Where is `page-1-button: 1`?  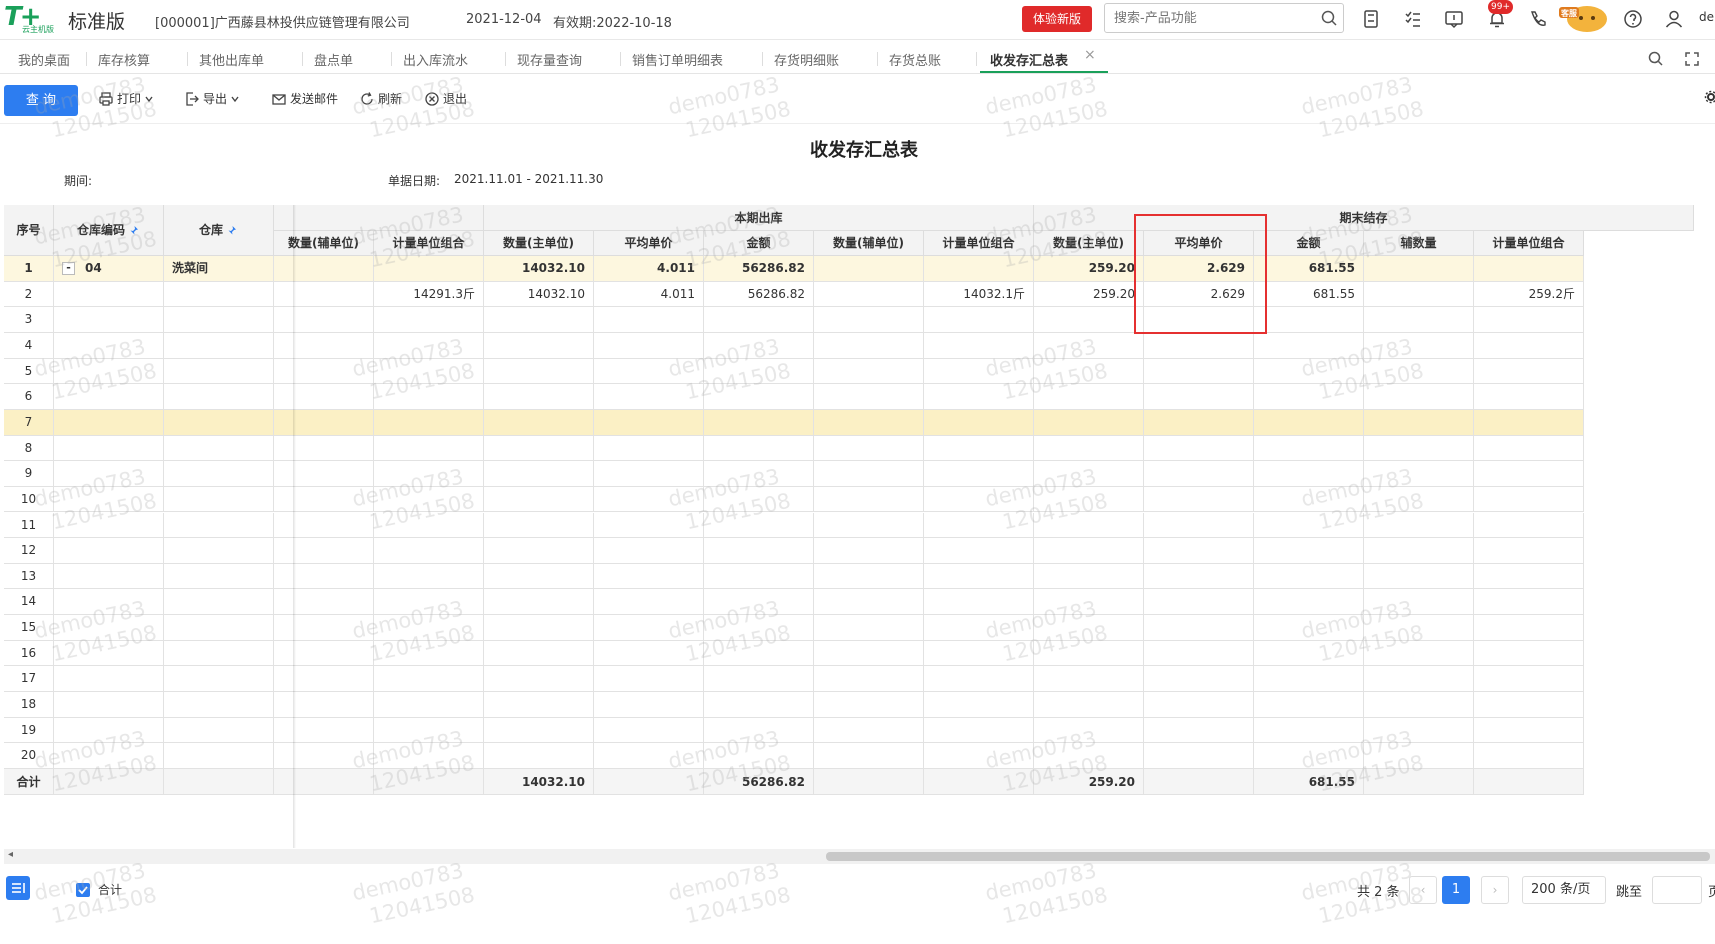 page-1-button: 1 is located at coordinates (1456, 890).